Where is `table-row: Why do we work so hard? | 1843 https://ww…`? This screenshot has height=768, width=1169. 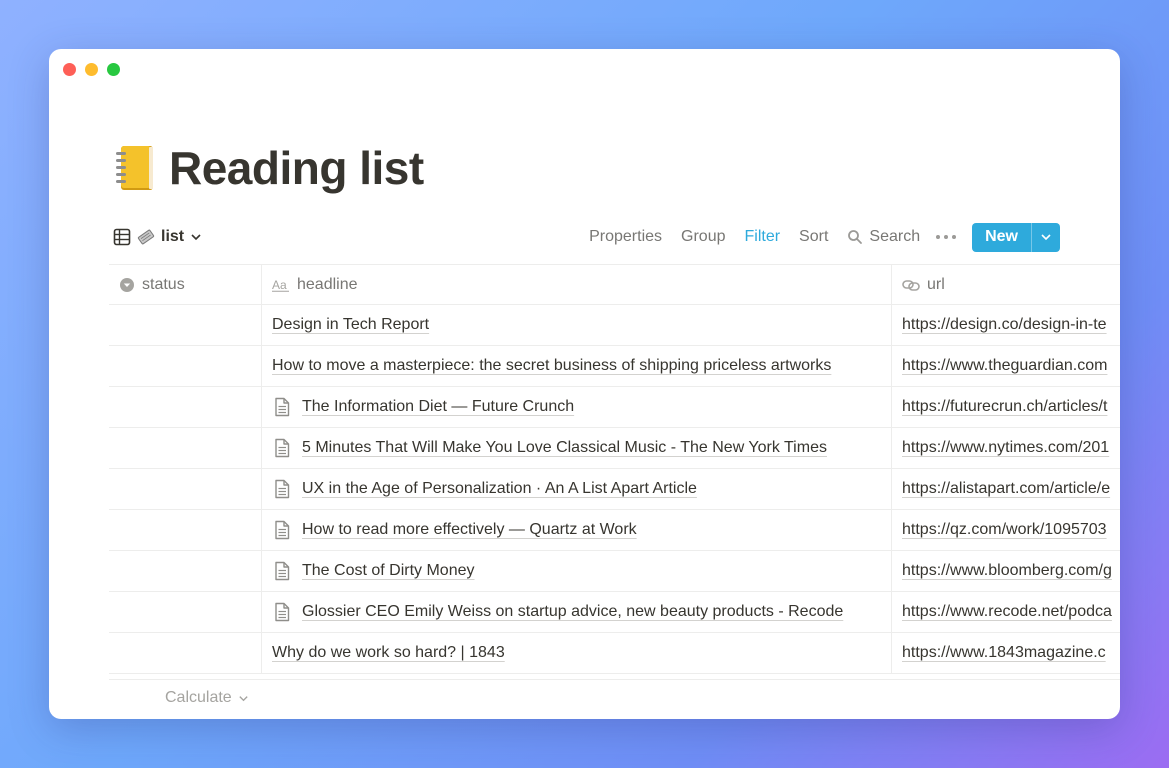
table-row: Why do we work so hard? | 1843 https://ww… is located at coordinates (614, 653).